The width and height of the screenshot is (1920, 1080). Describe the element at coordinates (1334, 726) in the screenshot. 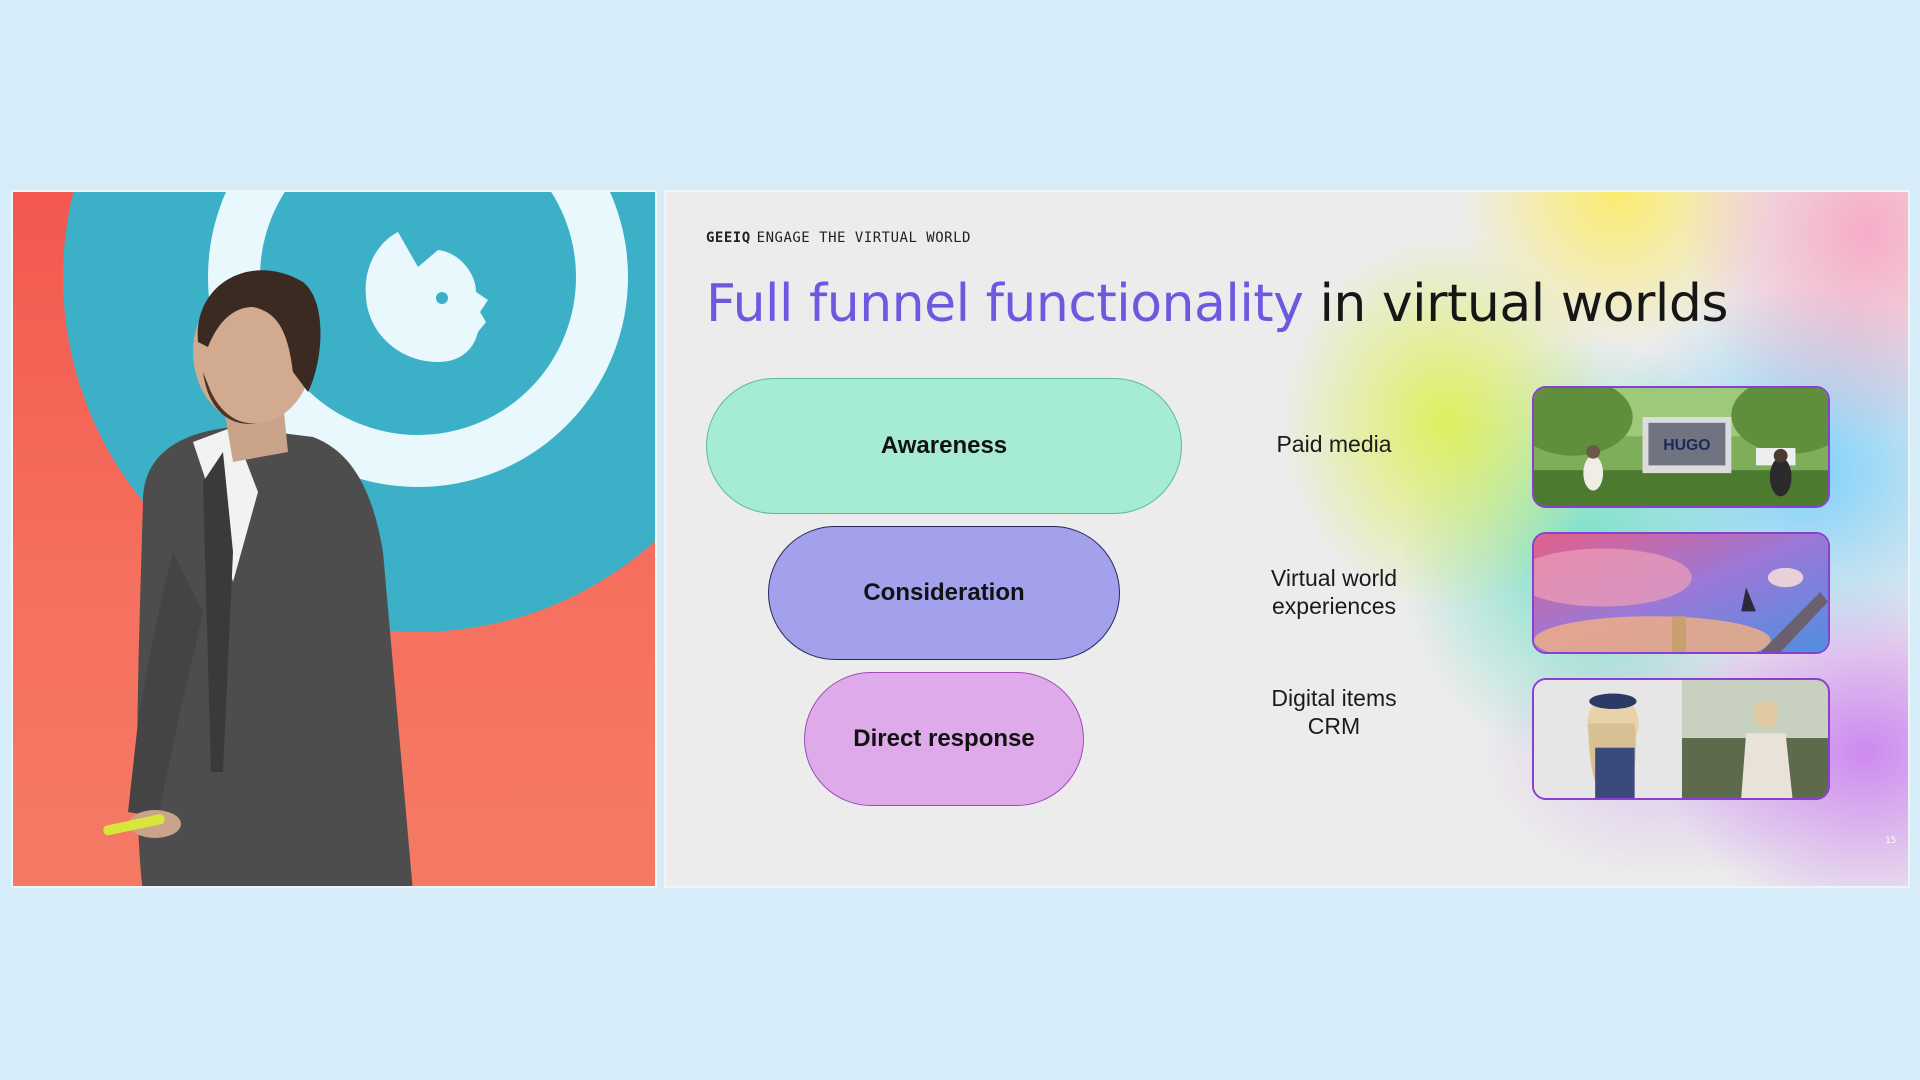

I see `channel-line: CRM` at that location.